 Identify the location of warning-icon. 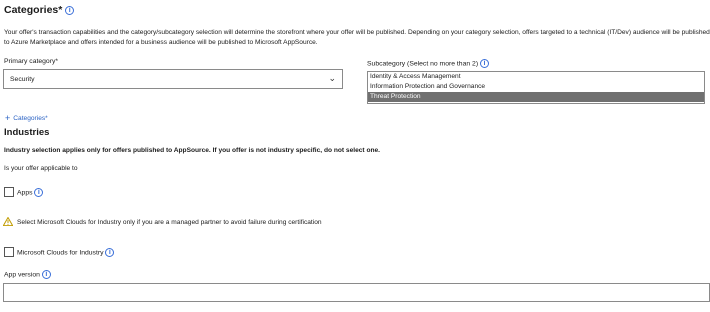
(8, 221).